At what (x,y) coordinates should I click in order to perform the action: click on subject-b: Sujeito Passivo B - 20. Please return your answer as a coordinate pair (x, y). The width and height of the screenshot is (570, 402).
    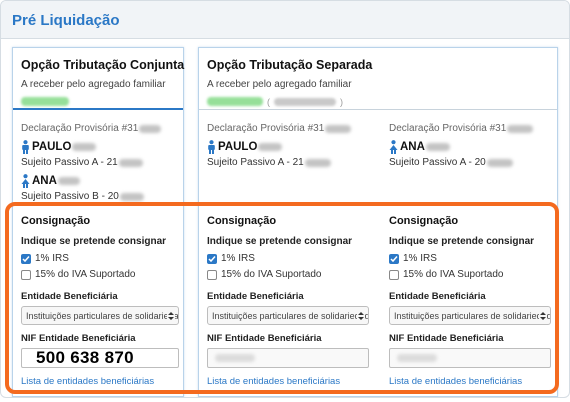
    Looking at the image, I should click on (101, 196).